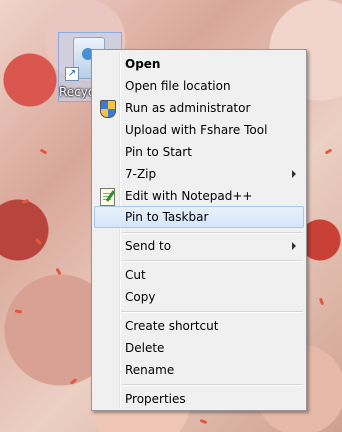 Image resolution: width=342 pixels, height=432 pixels. What do you see at coordinates (199, 174) in the screenshot?
I see `menu-item-7zip: 7-Zip` at bounding box center [199, 174].